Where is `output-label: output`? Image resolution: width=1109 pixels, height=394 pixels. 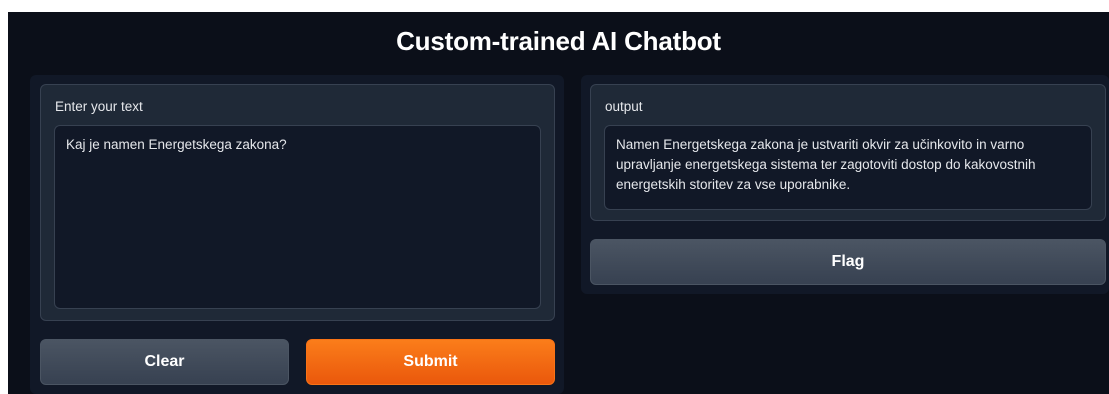
output-label: output is located at coordinates (624, 106).